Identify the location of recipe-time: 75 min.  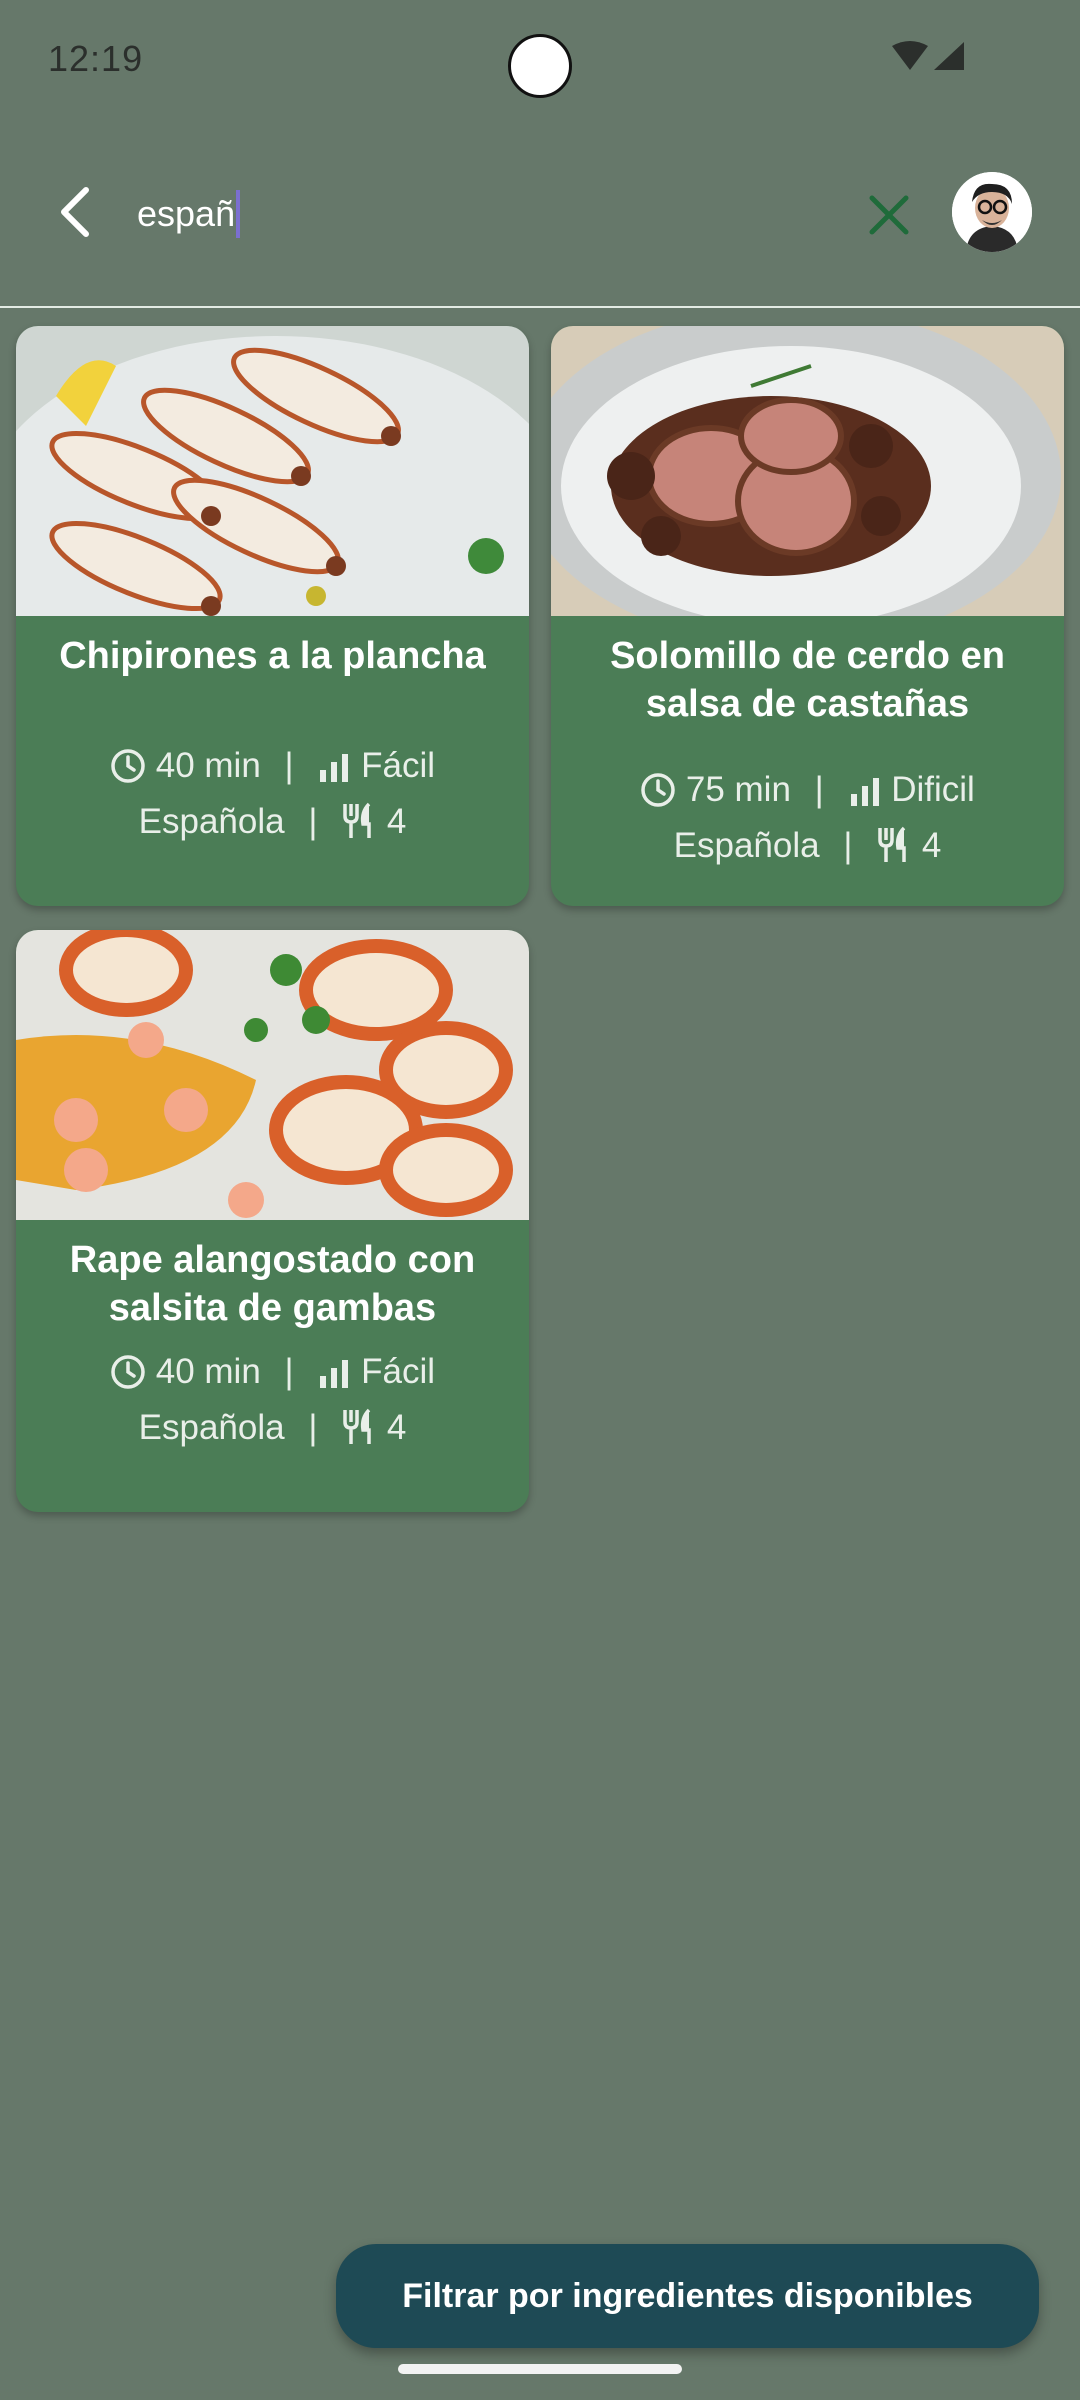
(738, 789).